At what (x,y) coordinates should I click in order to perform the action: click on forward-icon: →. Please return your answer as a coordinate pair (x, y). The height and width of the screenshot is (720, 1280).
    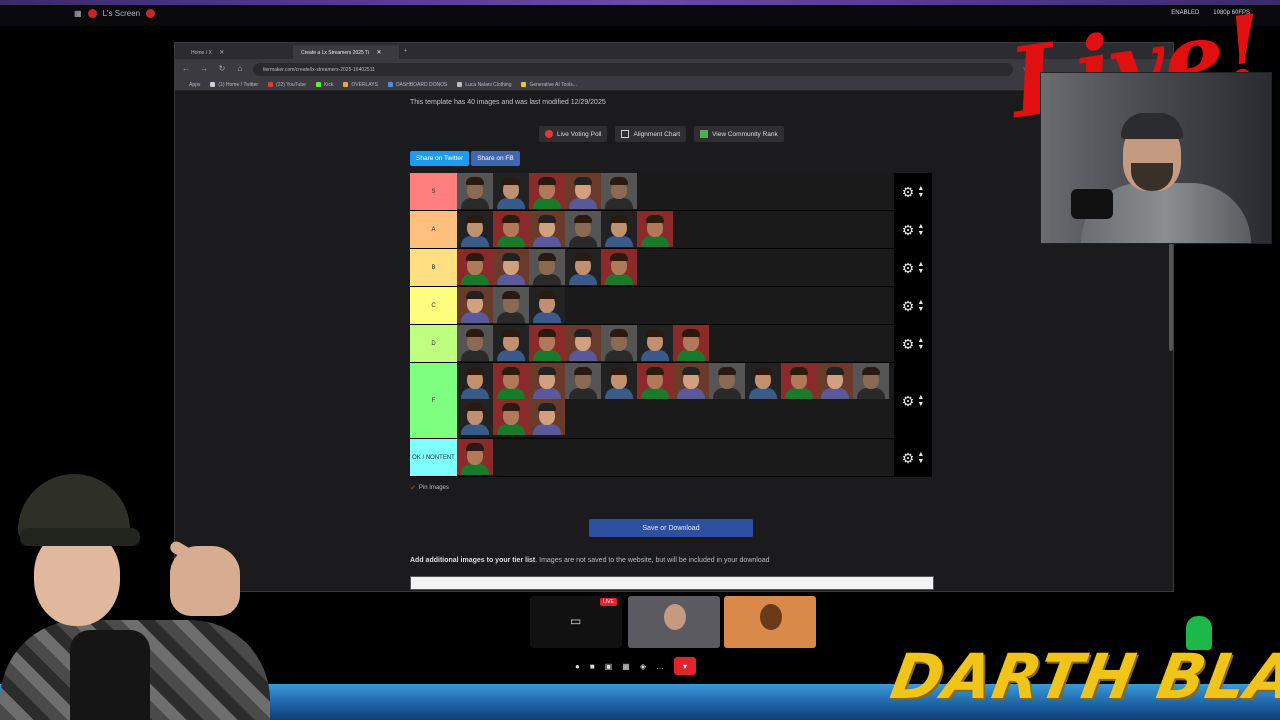
    Looking at the image, I should click on (204, 69).